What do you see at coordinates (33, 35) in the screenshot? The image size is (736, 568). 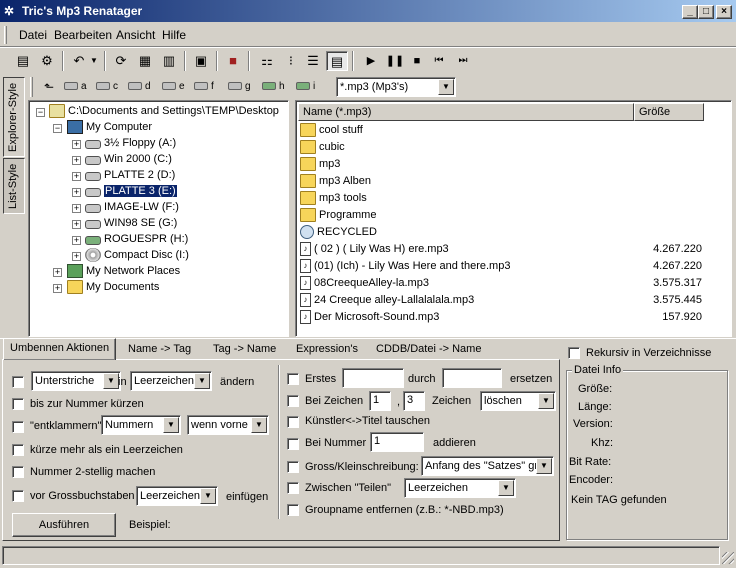 I see `menu-datei: Datei` at bounding box center [33, 35].